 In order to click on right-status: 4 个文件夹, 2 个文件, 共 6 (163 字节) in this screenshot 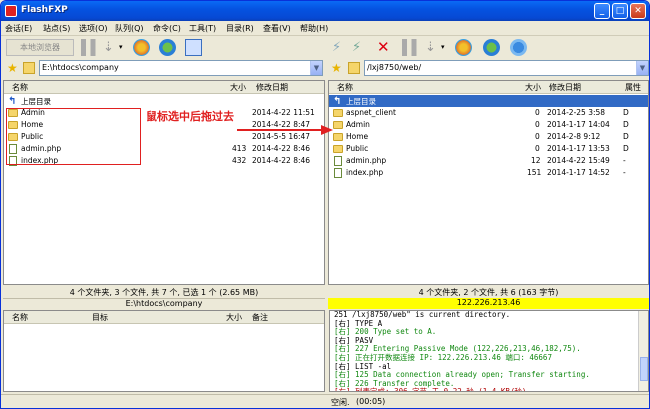, I will do `click(488, 292)`.